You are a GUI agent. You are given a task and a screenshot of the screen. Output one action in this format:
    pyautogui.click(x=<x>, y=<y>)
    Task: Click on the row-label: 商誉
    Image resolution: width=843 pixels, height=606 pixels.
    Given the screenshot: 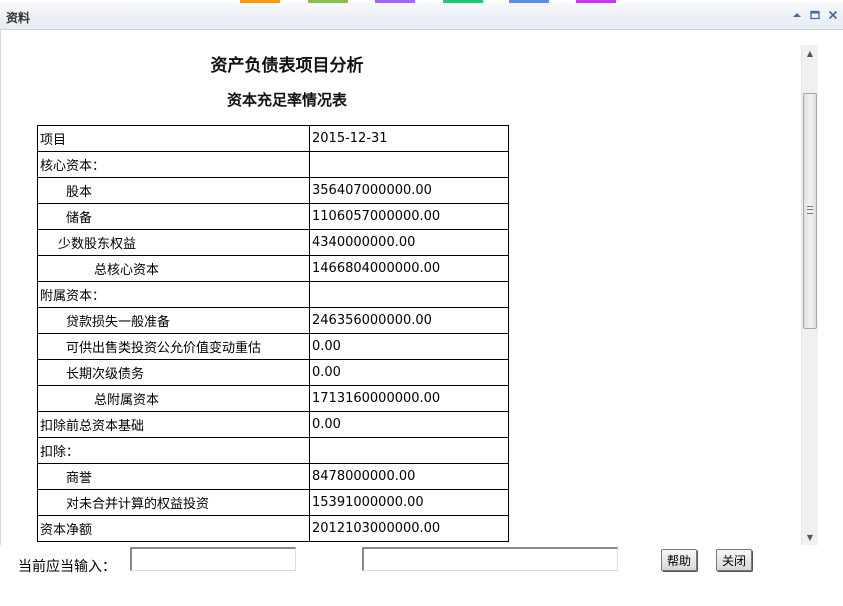 What is the action you would take?
    pyautogui.click(x=173, y=476)
    